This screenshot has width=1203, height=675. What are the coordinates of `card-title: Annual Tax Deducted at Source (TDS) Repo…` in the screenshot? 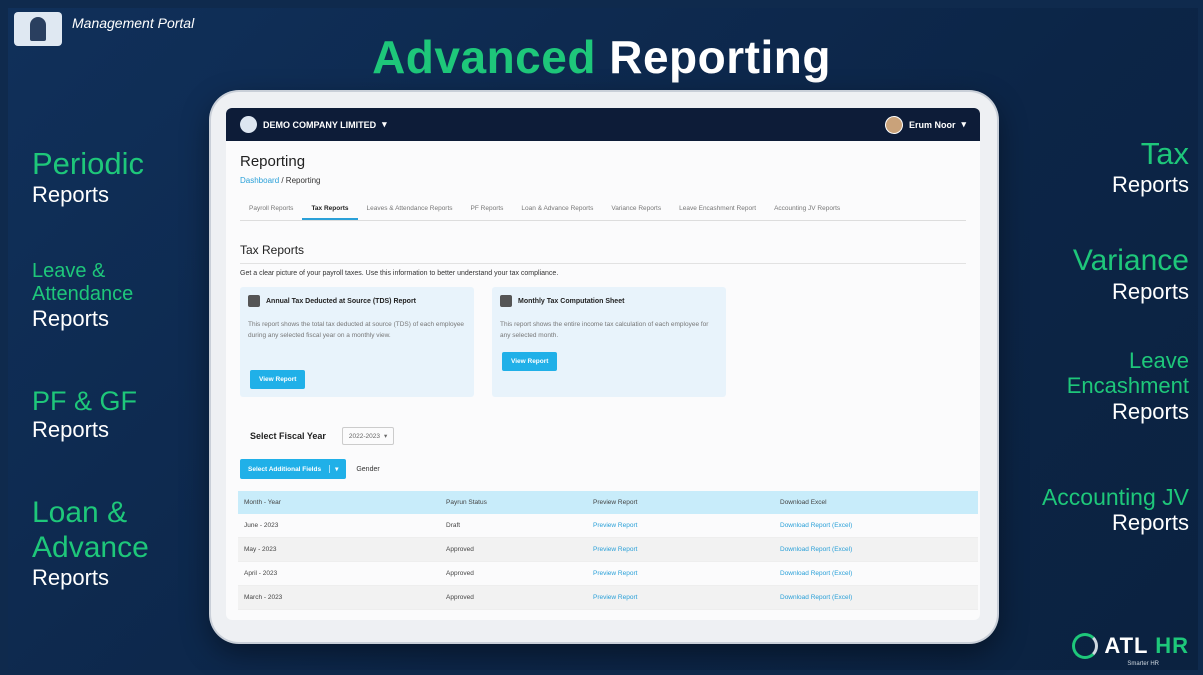 It's located at (341, 301).